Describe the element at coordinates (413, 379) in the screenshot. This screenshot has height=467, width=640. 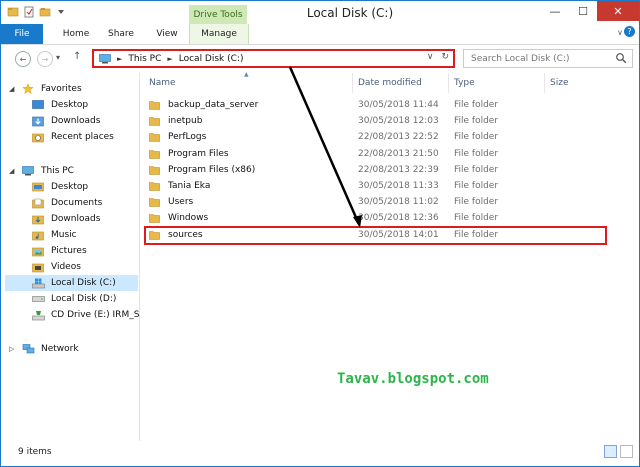
I see `watermark-text: Tavav.blogspot.com` at that location.